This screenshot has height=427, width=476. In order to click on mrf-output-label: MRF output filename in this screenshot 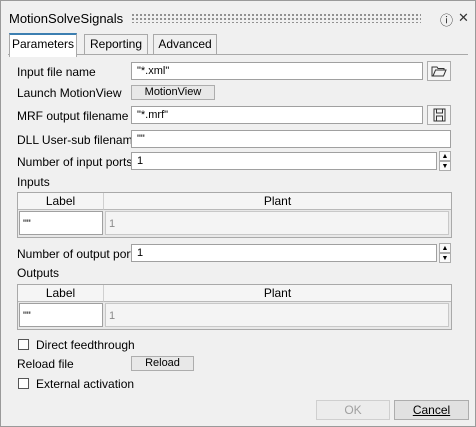, I will do `click(73, 116)`.